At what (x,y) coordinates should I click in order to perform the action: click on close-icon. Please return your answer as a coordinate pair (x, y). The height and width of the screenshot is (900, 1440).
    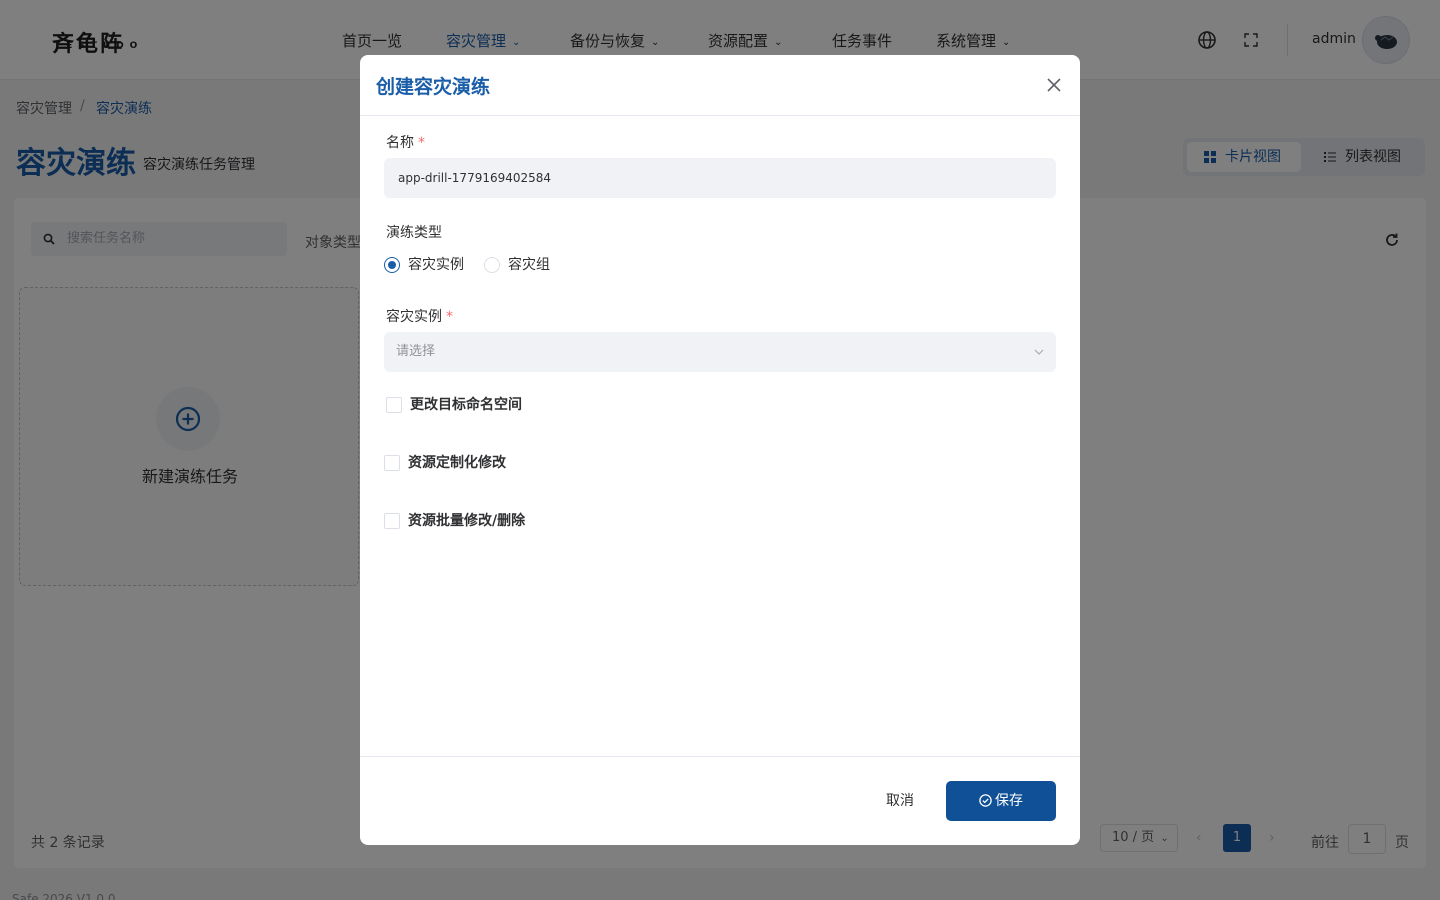
    Looking at the image, I should click on (1054, 85).